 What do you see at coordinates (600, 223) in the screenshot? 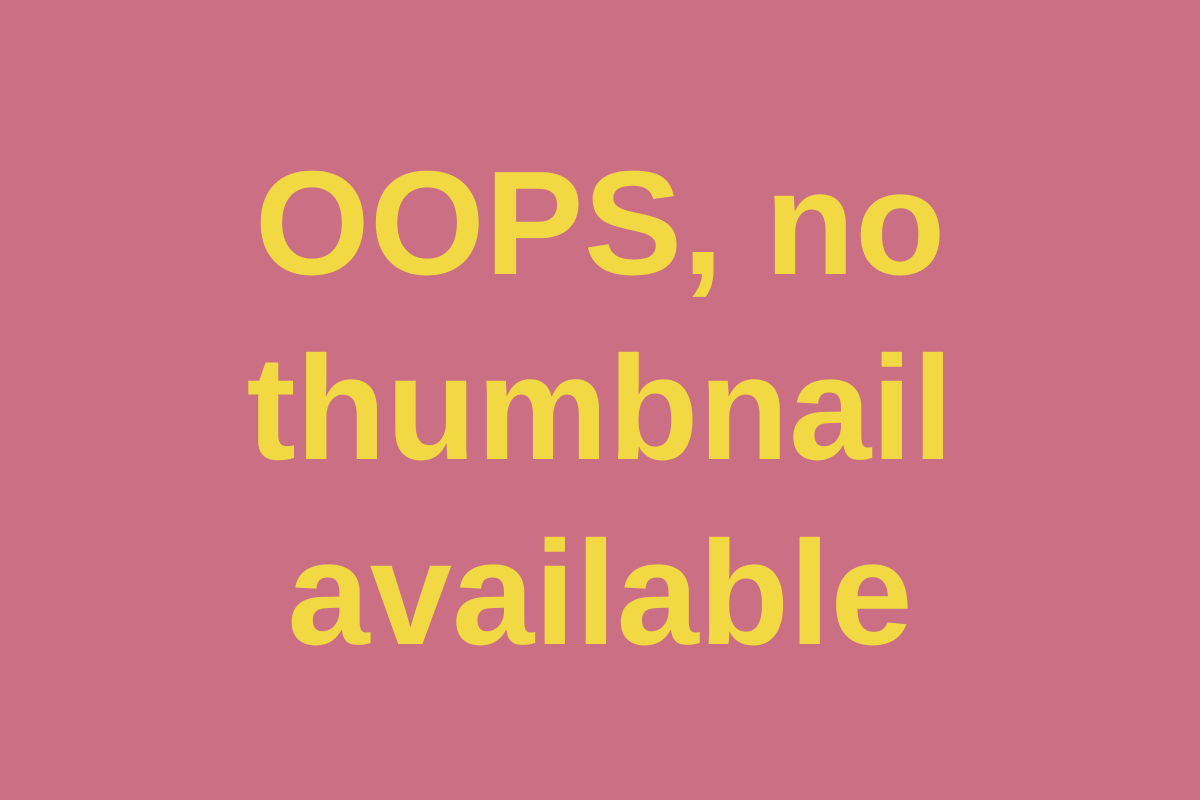
I see `message-line-1: OOPS, no` at bounding box center [600, 223].